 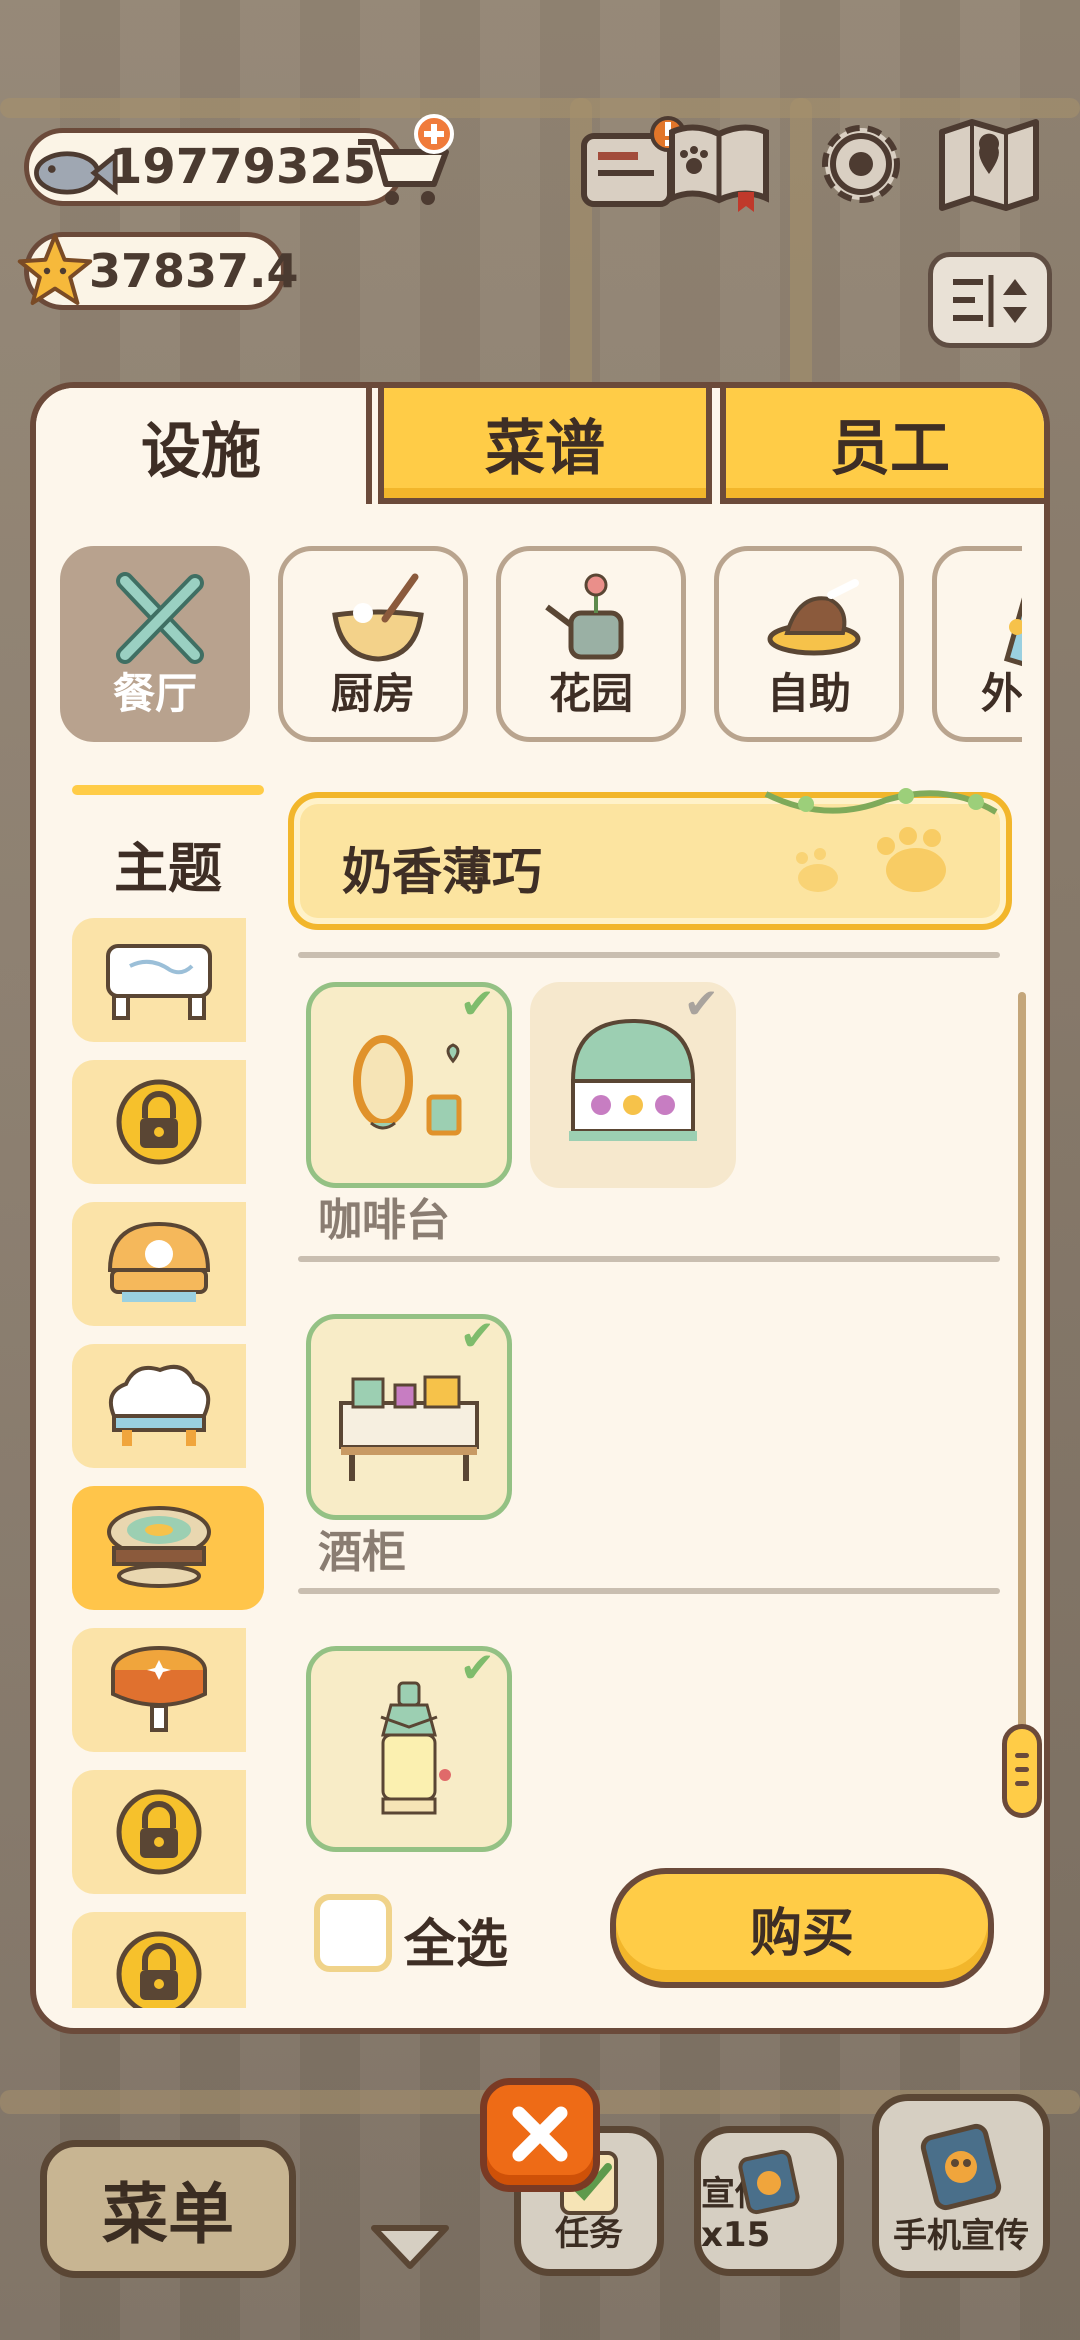 What do you see at coordinates (650, 859) in the screenshot?
I see `theme-banner: 奶香薄巧` at bounding box center [650, 859].